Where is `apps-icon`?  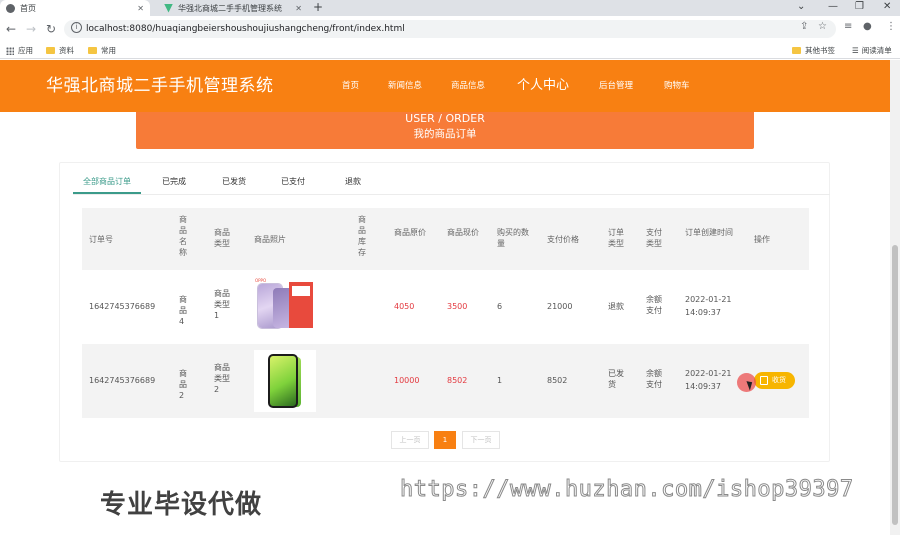 apps-icon is located at coordinates (10, 50).